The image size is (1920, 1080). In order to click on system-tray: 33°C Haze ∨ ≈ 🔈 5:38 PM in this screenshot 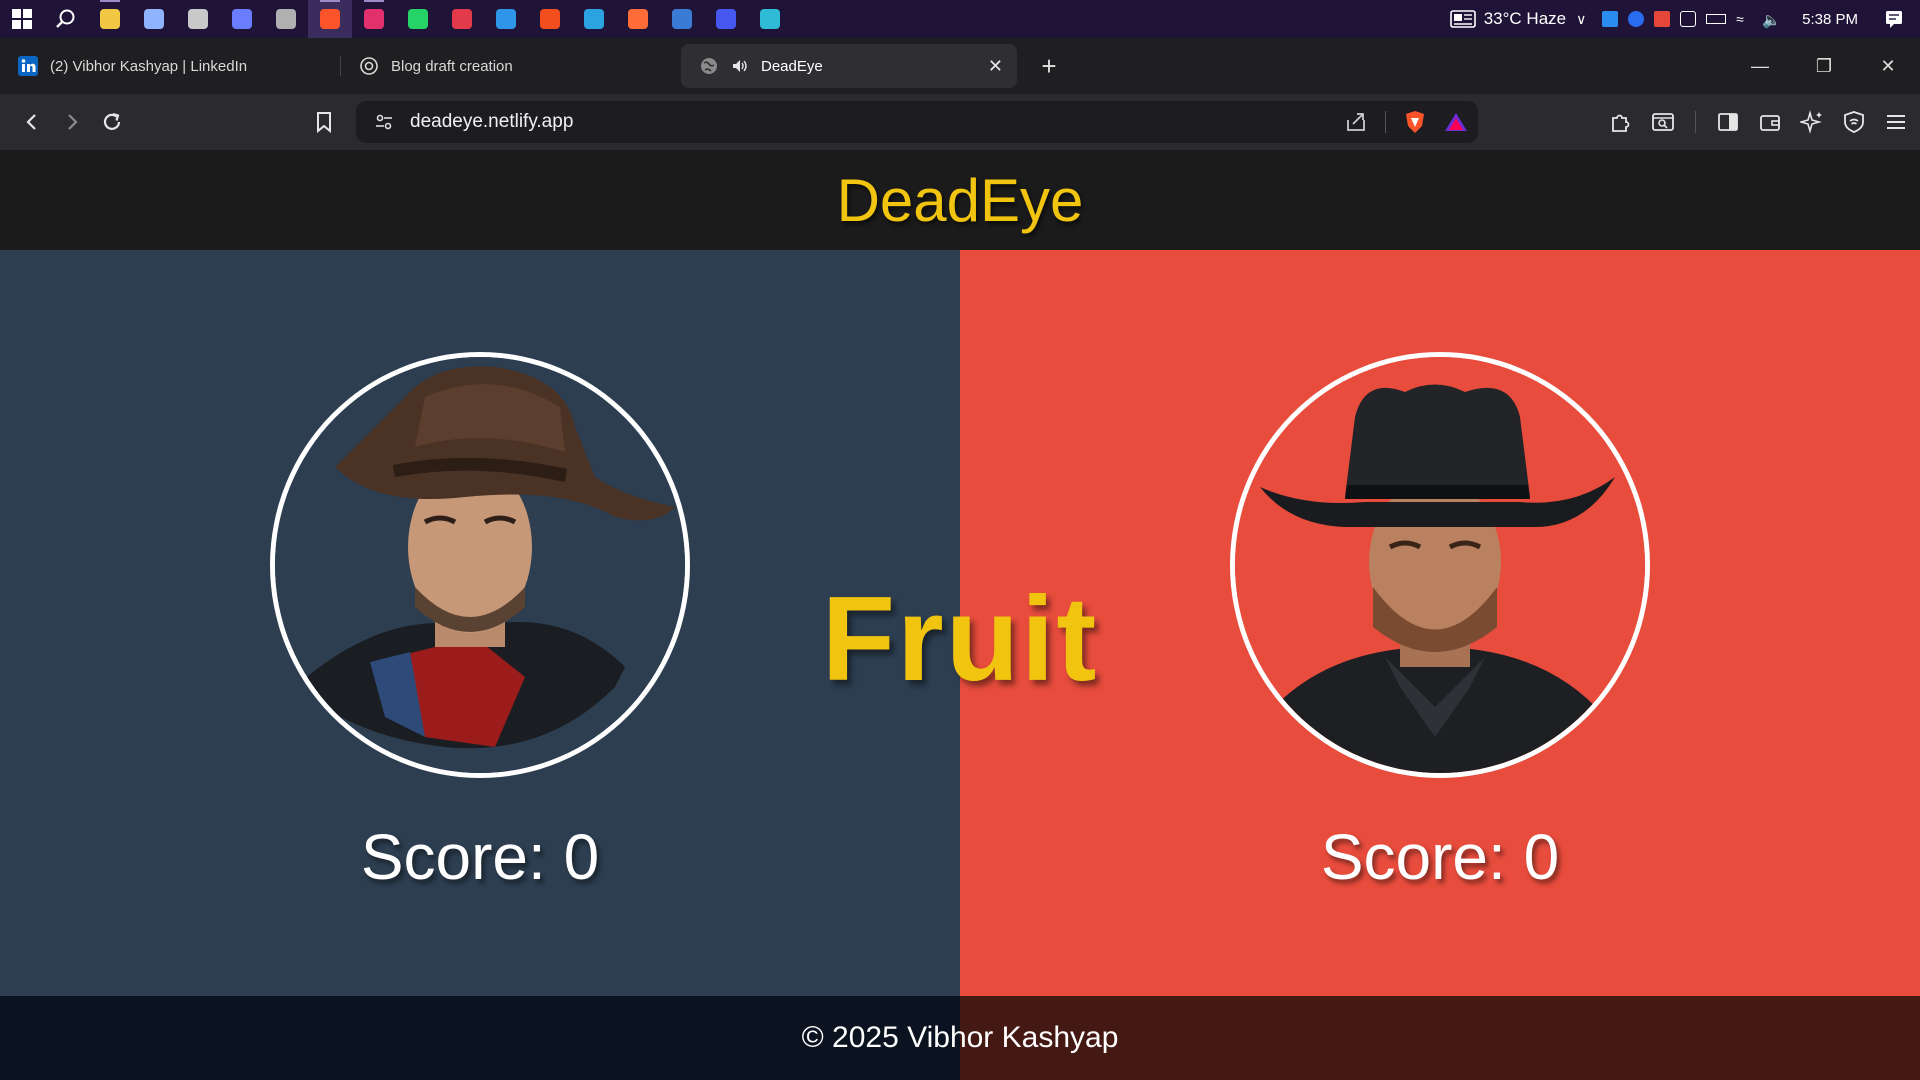, I will do `click(1684, 19)`.